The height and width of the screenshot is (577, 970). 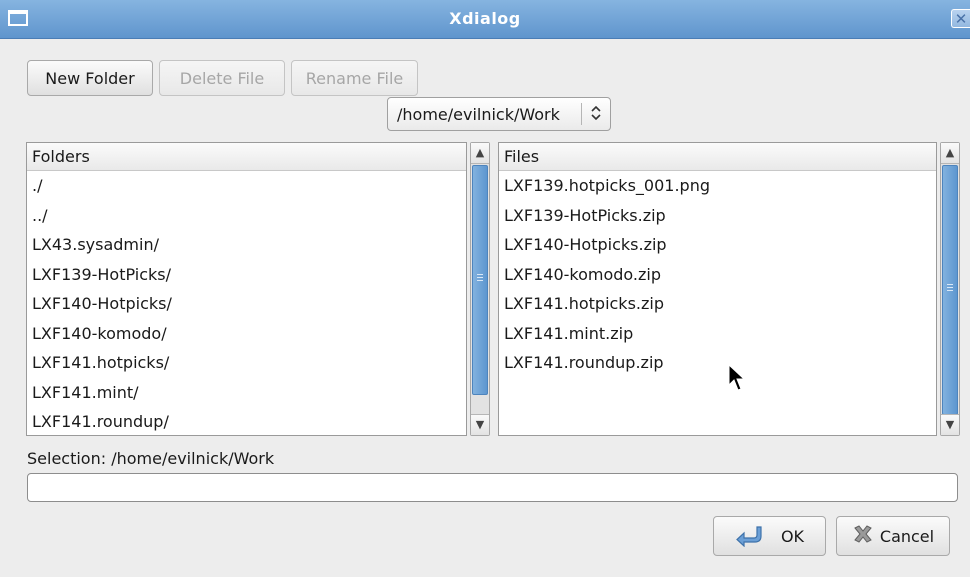 I want to click on folder-item: LXF141.mint/, so click(x=246, y=393).